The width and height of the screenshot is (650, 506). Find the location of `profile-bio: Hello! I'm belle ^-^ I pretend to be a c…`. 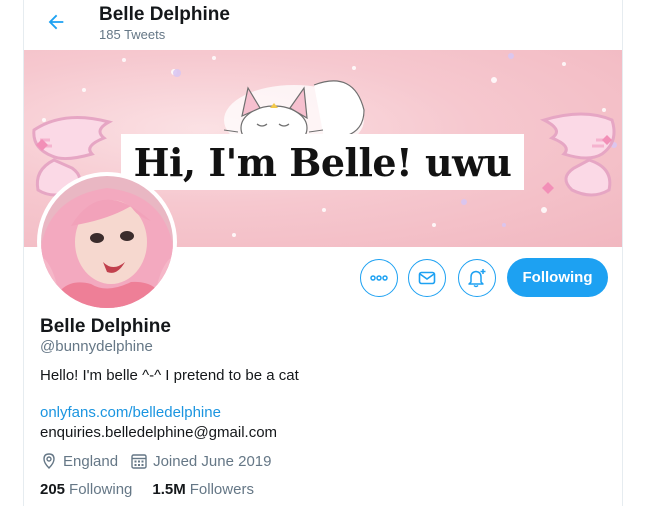

profile-bio: Hello! I'm belle ^-^ I pretend to be a c… is located at coordinates (169, 375).